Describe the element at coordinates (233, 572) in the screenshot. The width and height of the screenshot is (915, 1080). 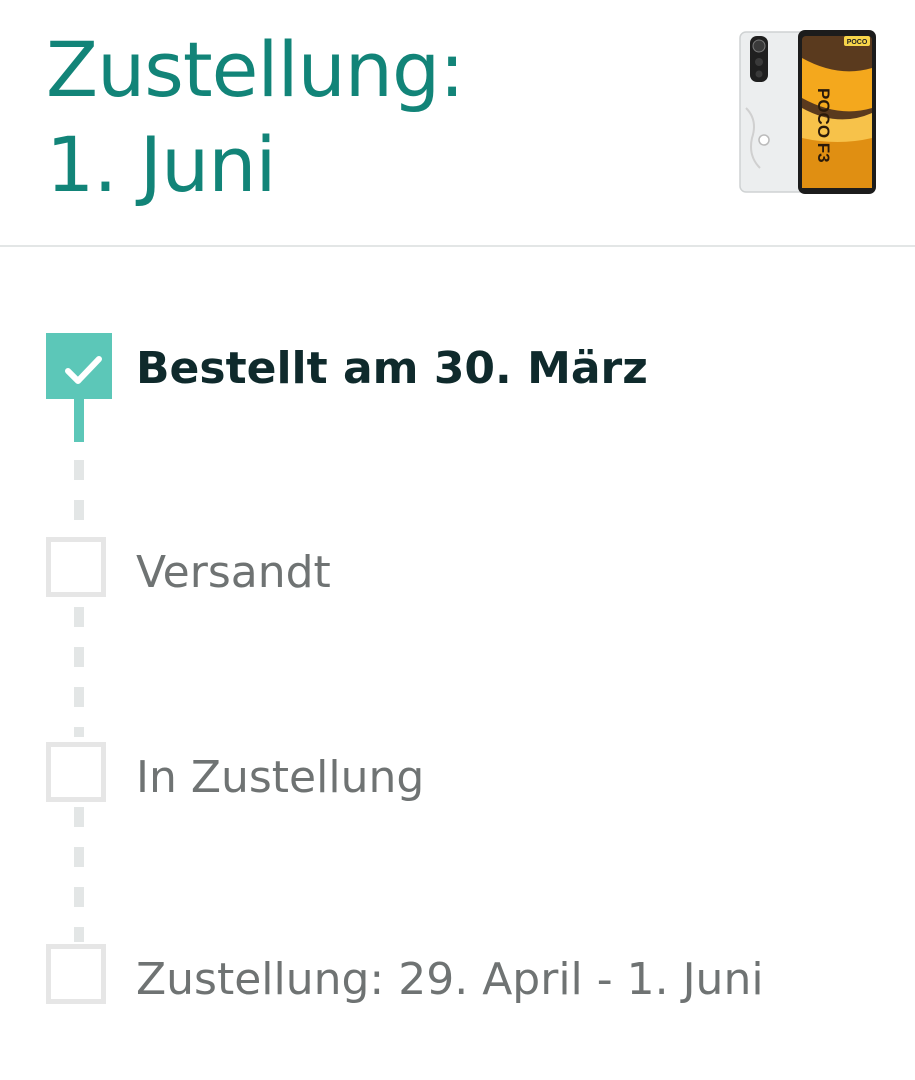
I see `step-label-shipped: Versandt` at that location.